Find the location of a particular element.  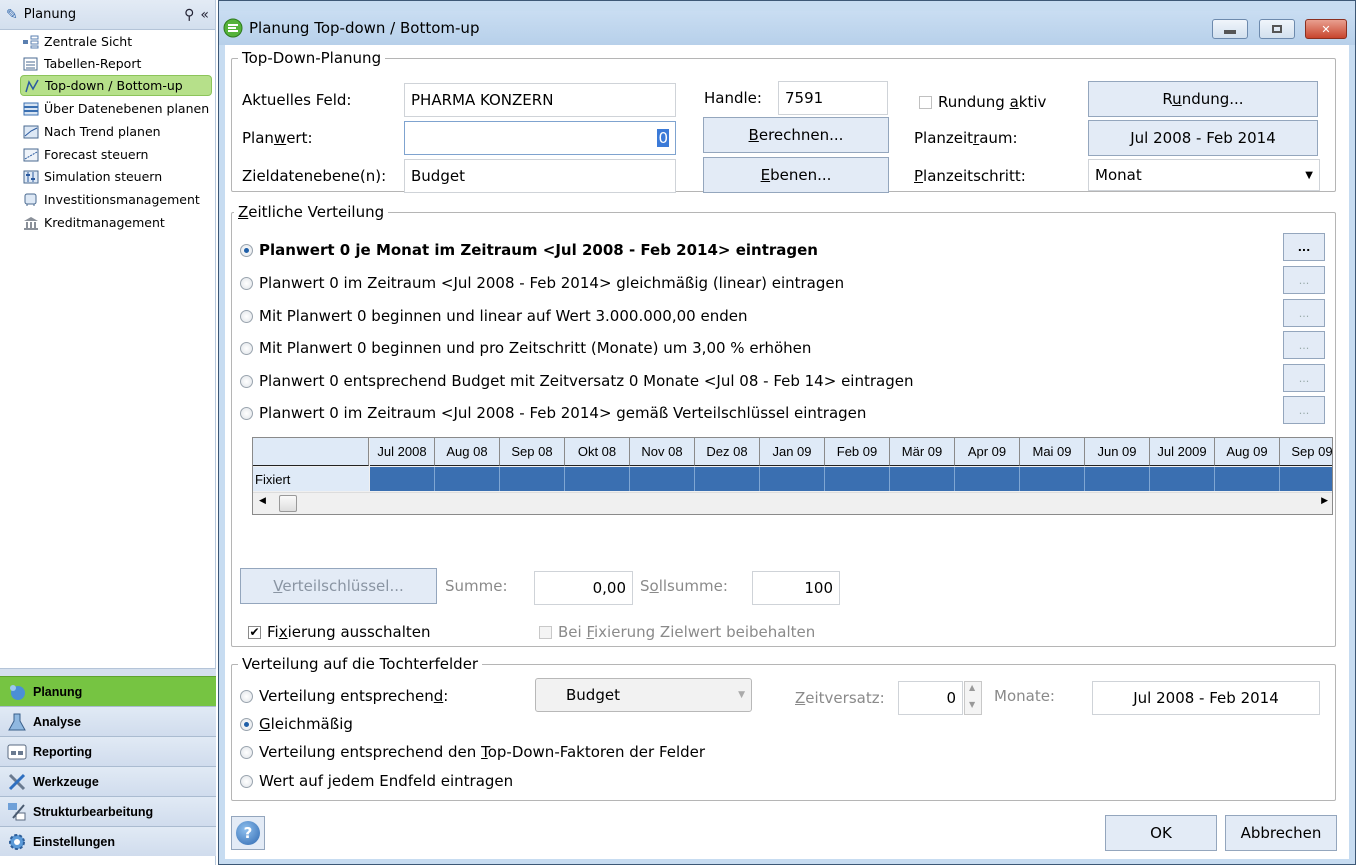

sidebar-item-top-down: Top-down / Bottom-up is located at coordinates (116, 85).